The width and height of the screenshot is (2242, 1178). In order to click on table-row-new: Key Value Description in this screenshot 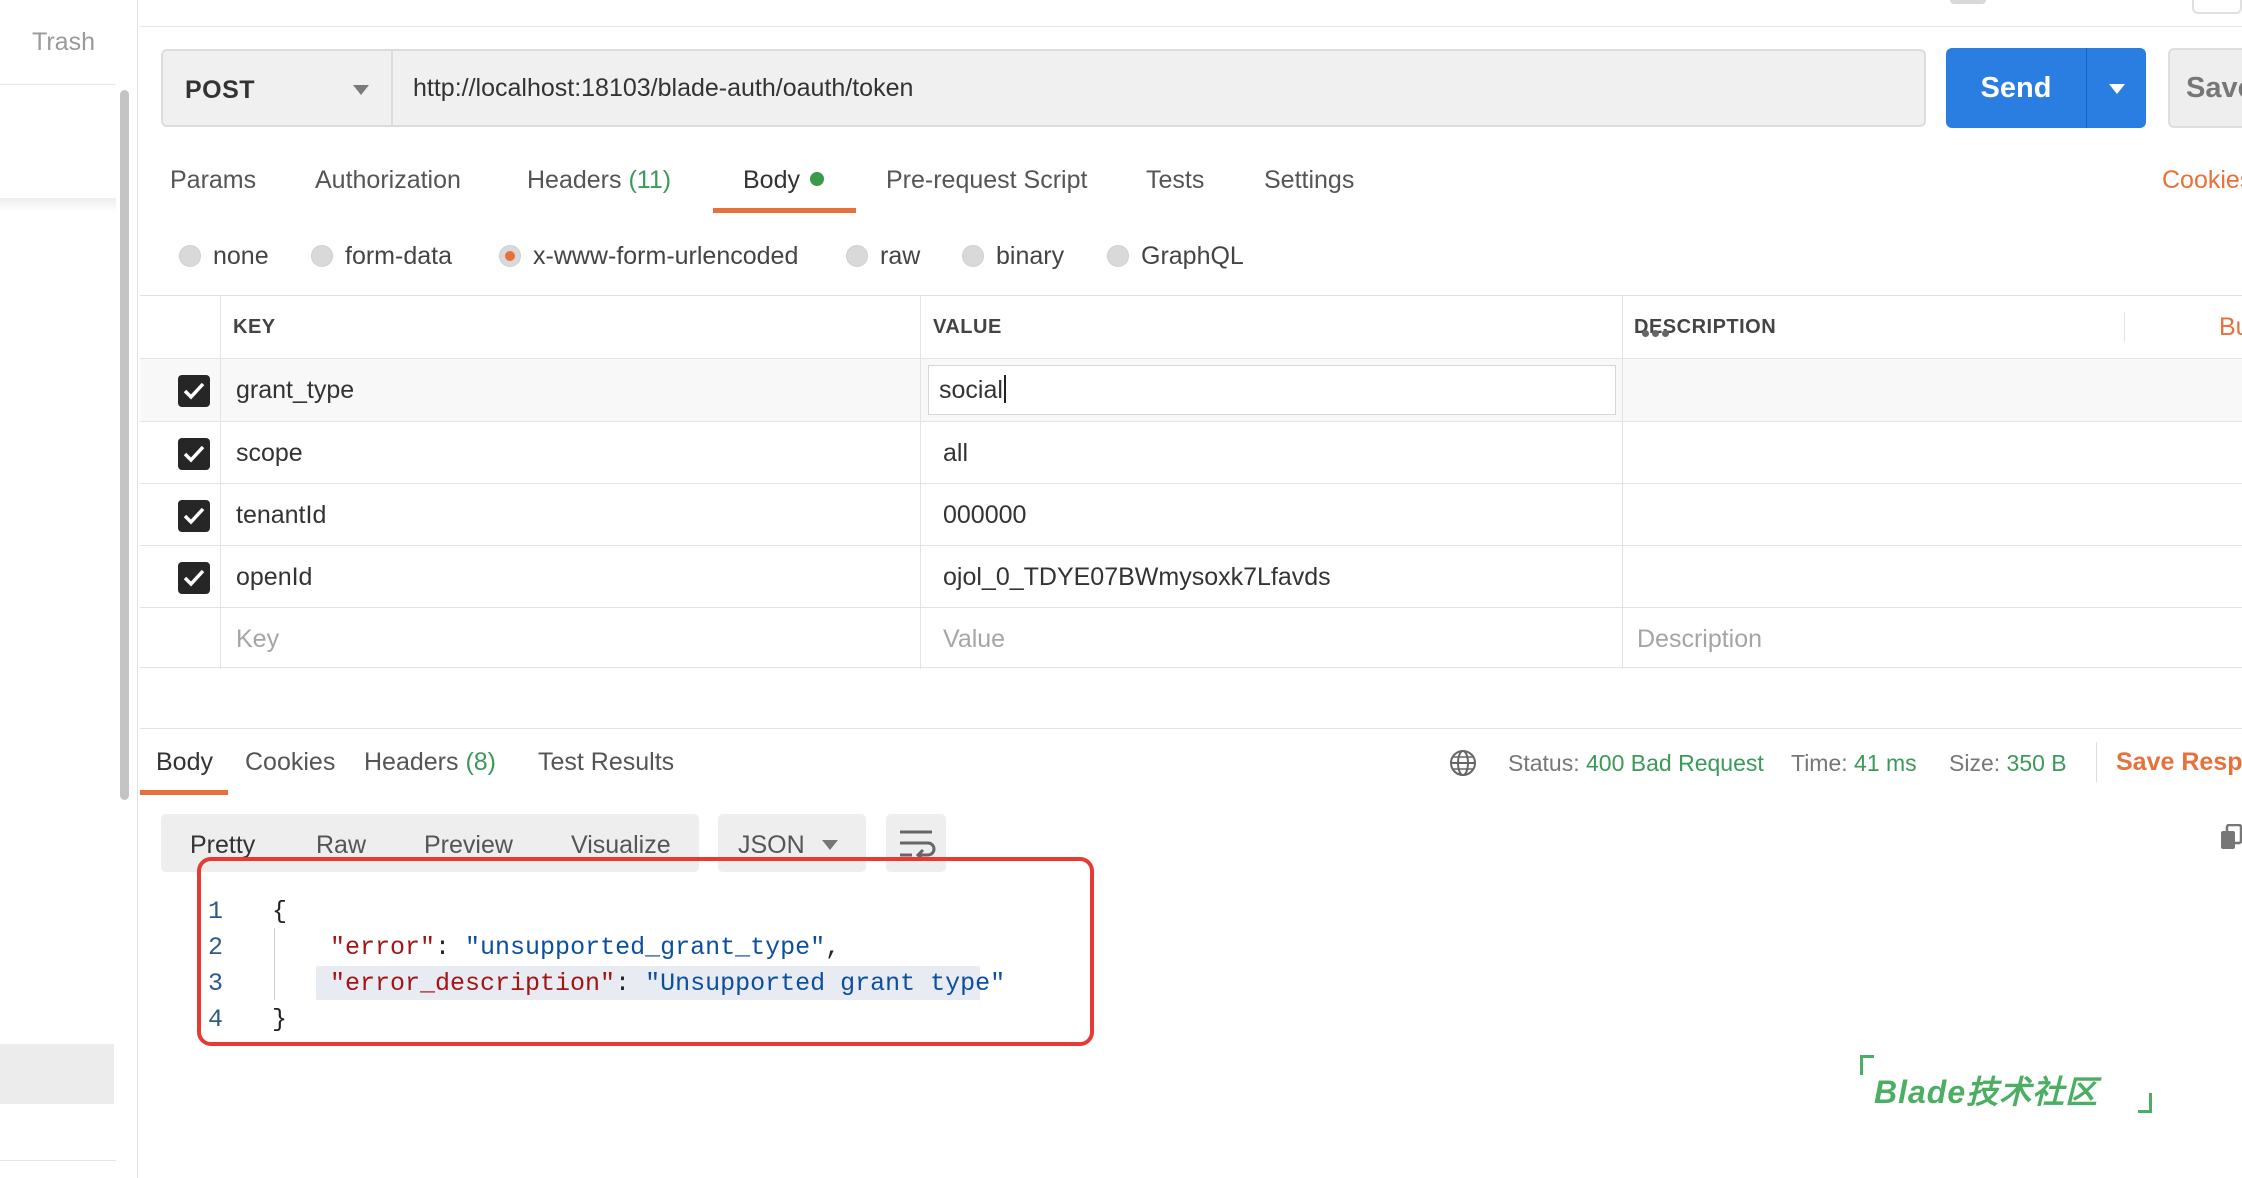, I will do `click(1191, 639)`.